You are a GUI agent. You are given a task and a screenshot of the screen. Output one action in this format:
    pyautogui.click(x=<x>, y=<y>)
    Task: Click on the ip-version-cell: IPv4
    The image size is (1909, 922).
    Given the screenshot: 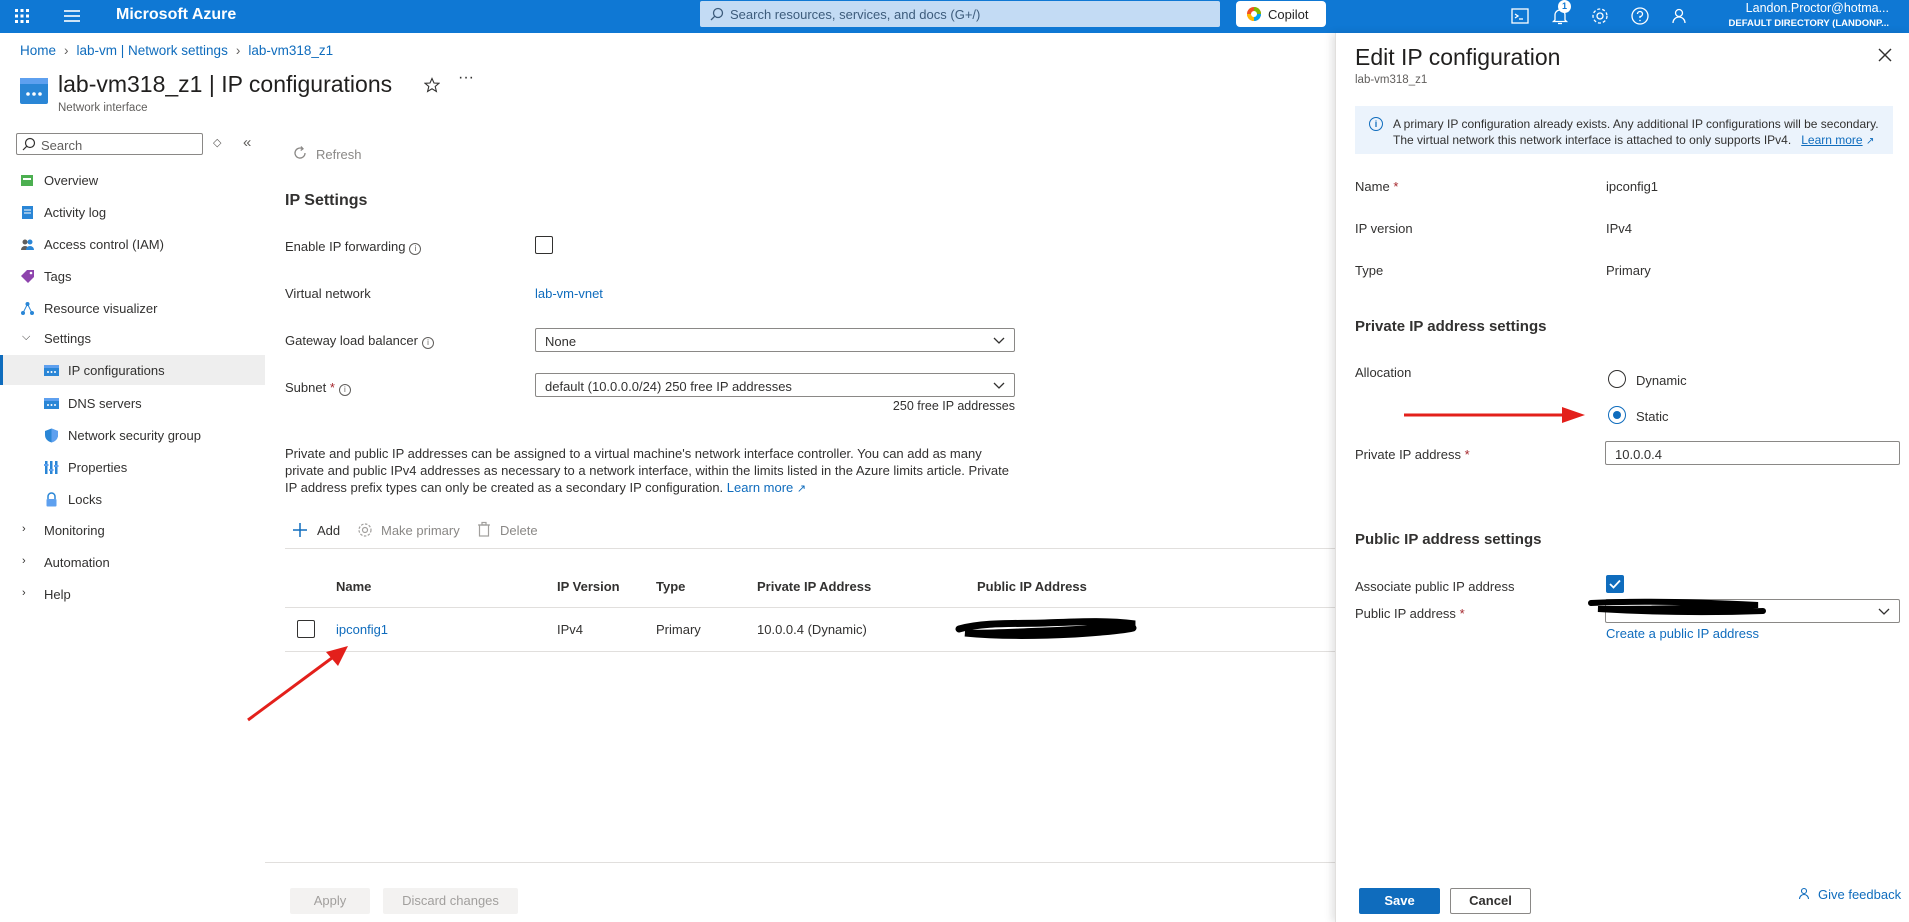 What is the action you would take?
    pyautogui.click(x=570, y=629)
    